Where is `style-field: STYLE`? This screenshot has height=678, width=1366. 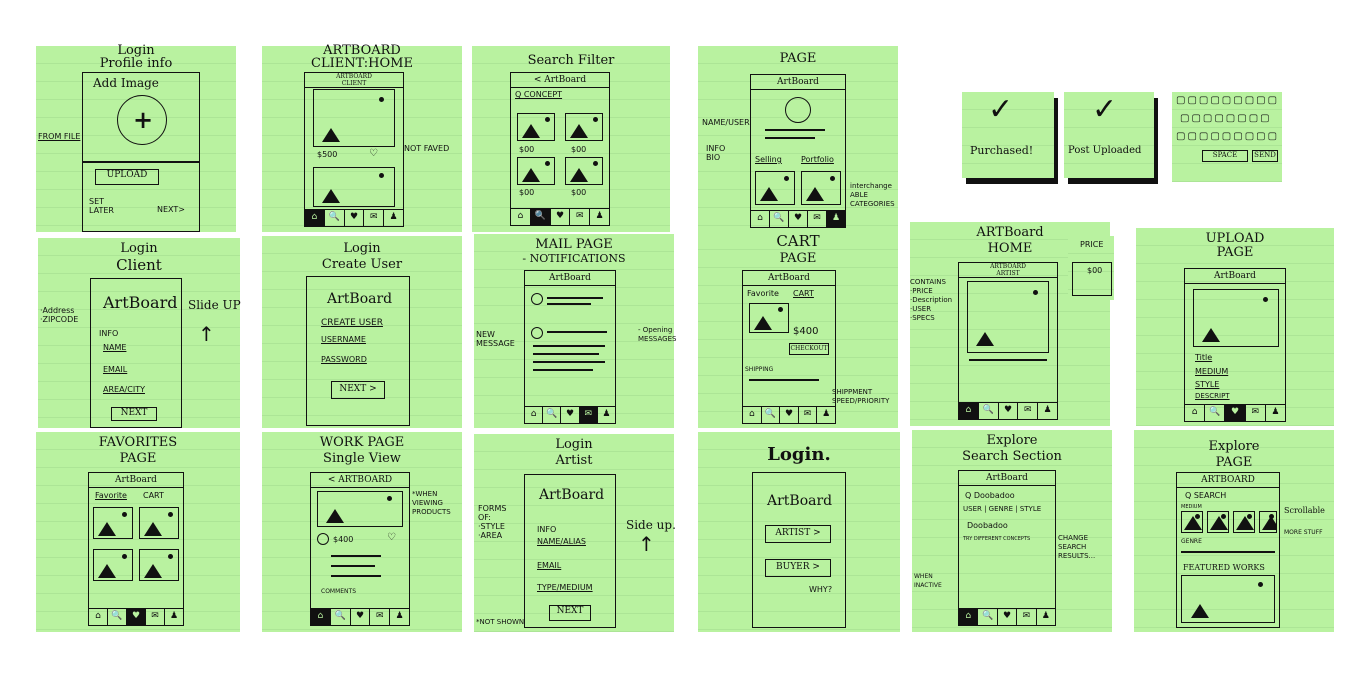 style-field: STYLE is located at coordinates (1207, 384).